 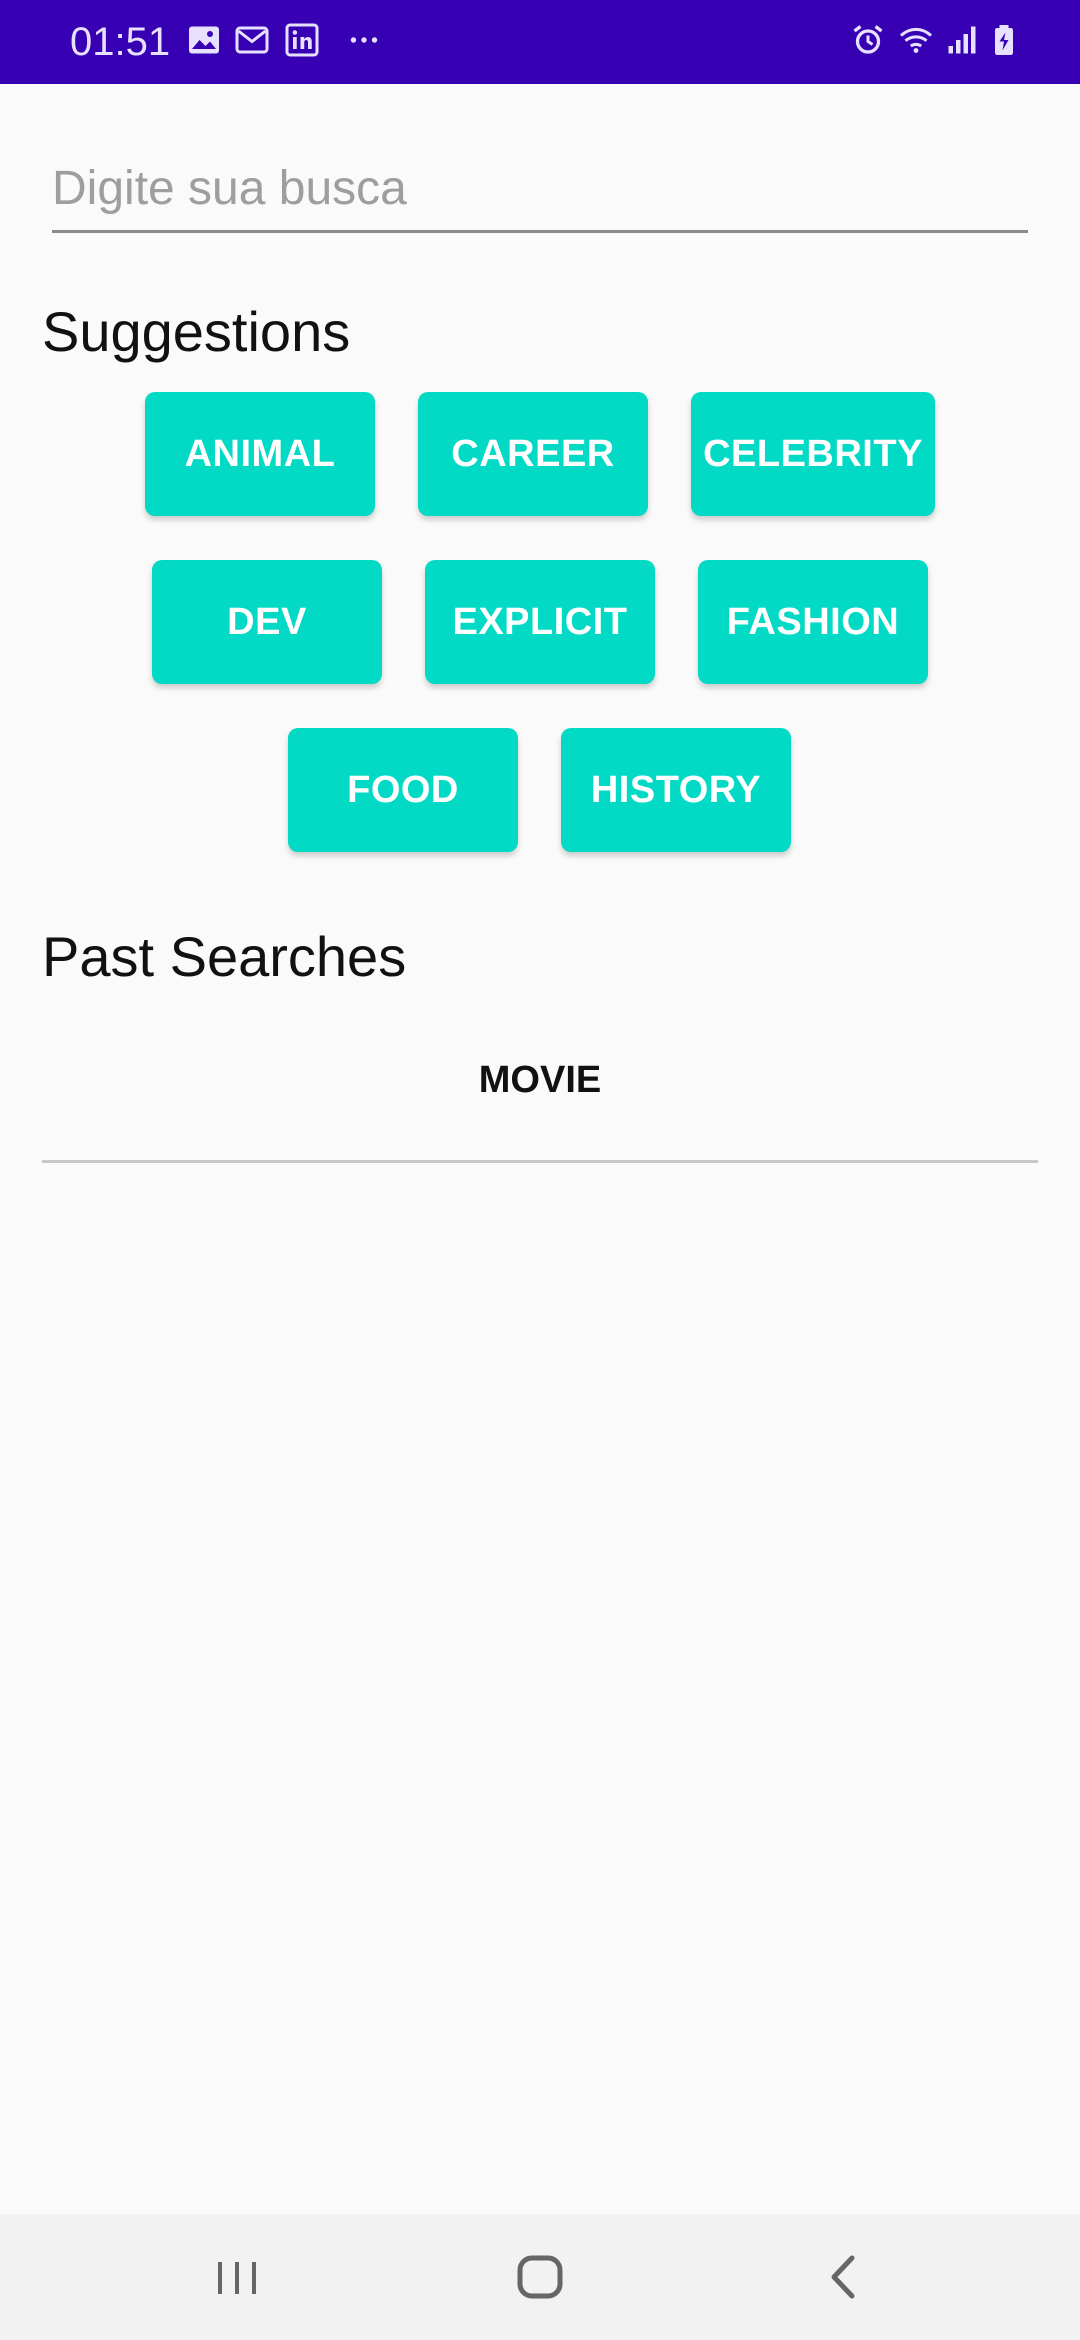 I want to click on chip-history: HISTORY, so click(x=676, y=790).